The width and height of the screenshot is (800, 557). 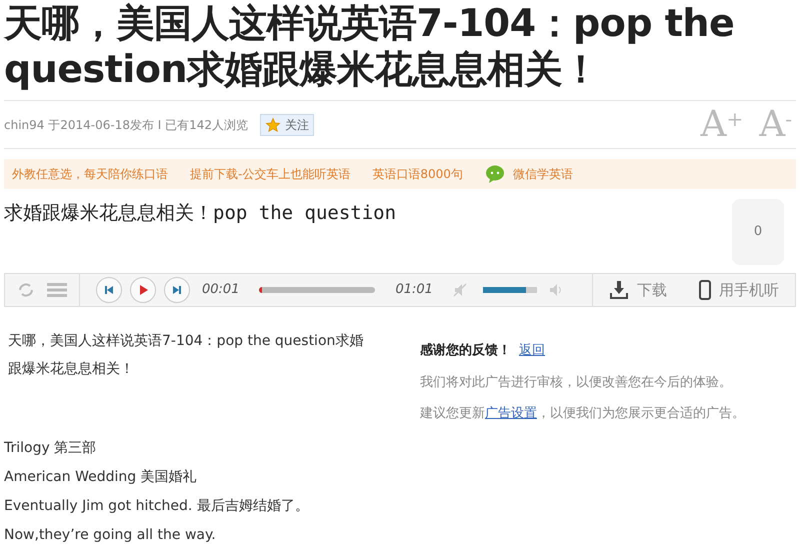 What do you see at coordinates (775, 124) in the screenshot?
I see `font-decrease-button: A$^{-}$` at bounding box center [775, 124].